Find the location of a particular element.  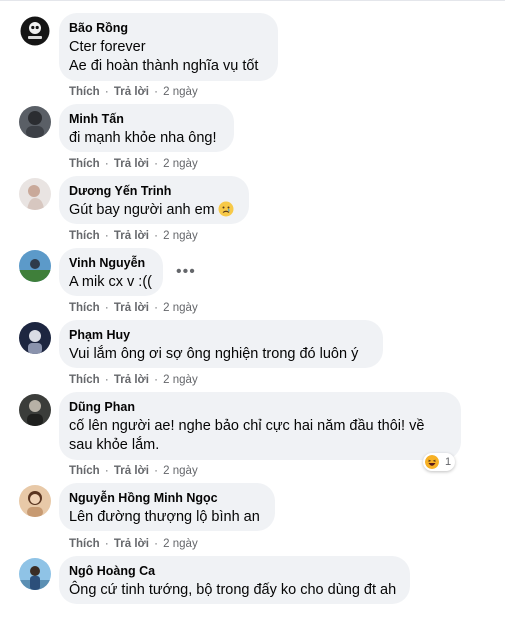

comment-text: Ae đi hoàn thành nghĩa vụ tốt is located at coordinates (164, 66).